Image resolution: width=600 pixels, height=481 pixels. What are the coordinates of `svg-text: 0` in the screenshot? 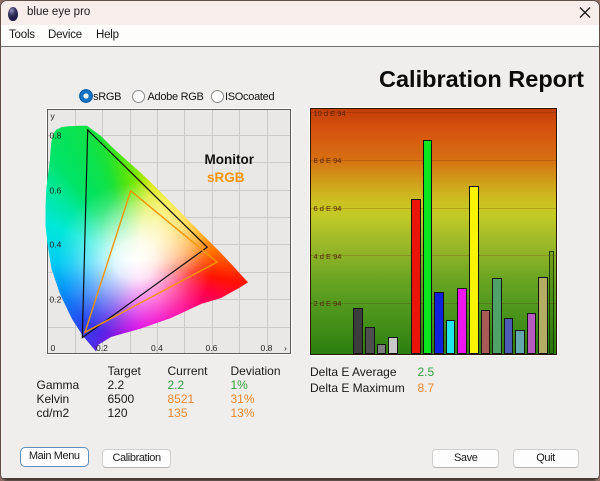 It's located at (53, 348).